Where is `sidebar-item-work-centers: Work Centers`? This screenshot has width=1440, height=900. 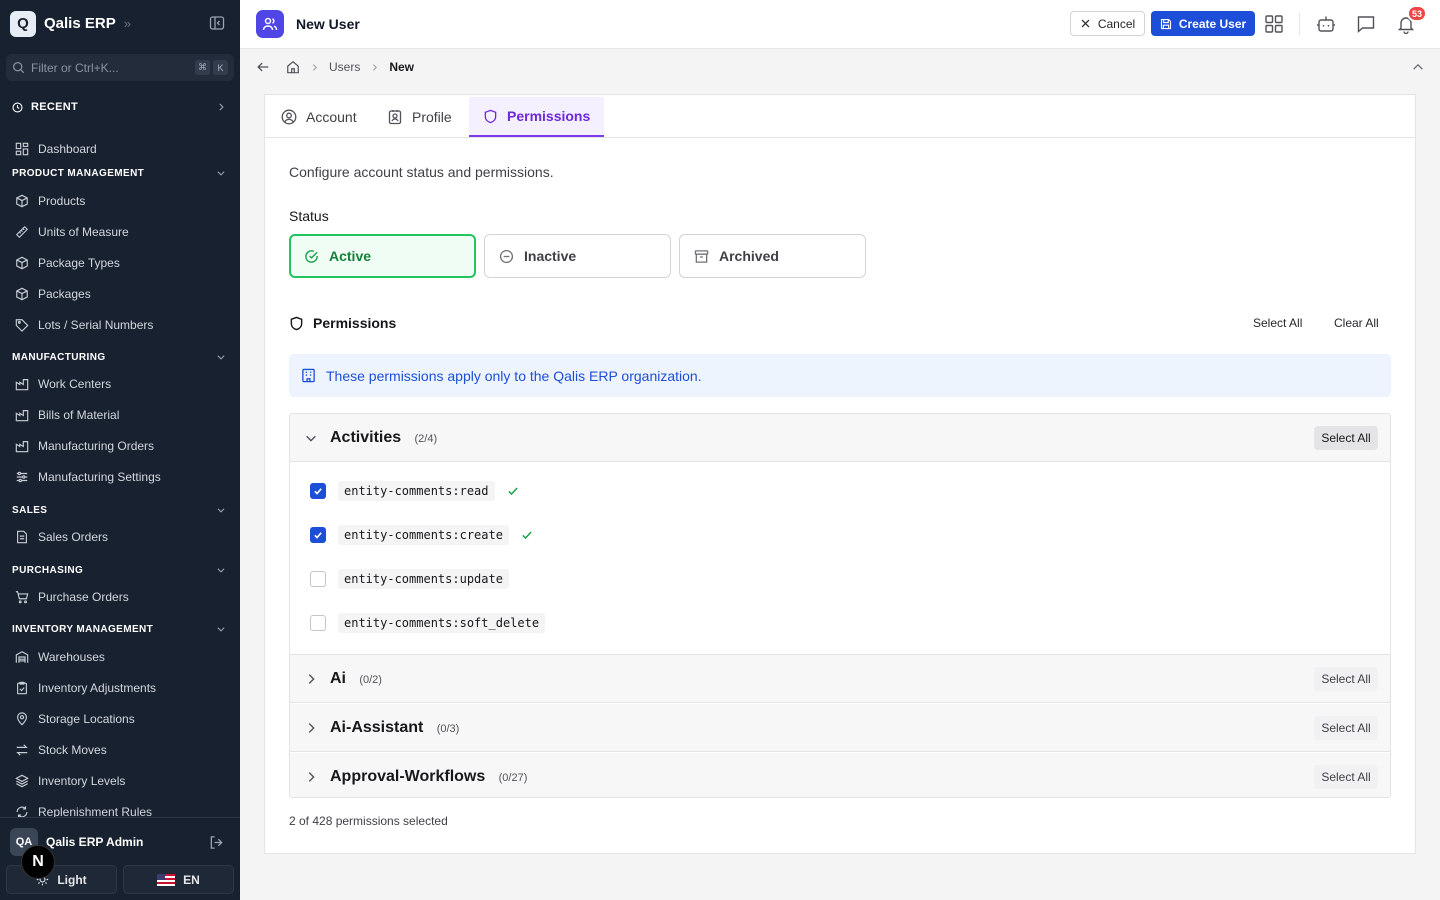 sidebar-item-work-centers: Work Centers is located at coordinates (63, 384).